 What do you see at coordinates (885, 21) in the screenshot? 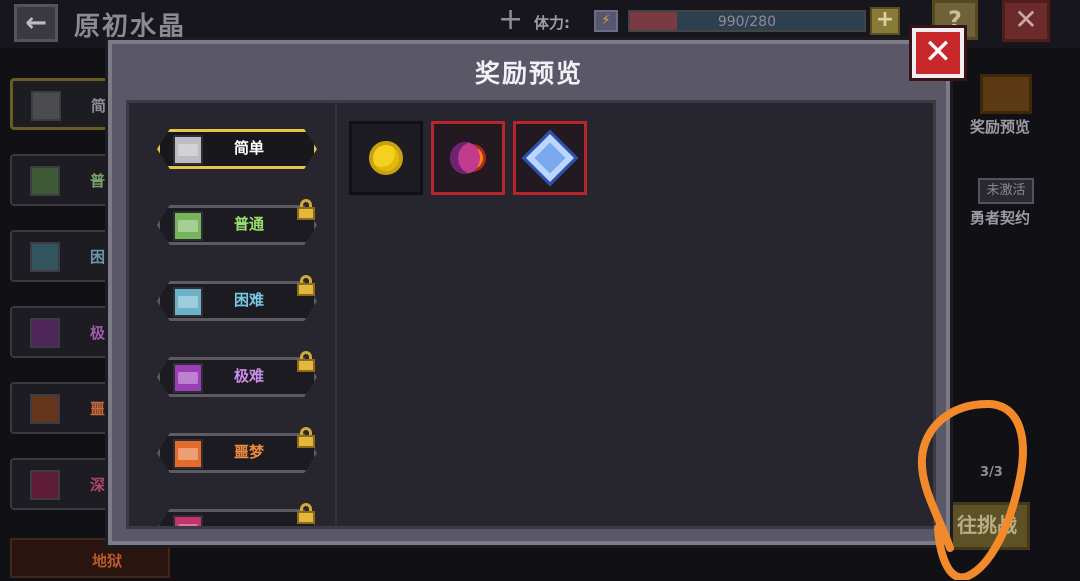
I see `add-stamina-button: +` at bounding box center [885, 21].